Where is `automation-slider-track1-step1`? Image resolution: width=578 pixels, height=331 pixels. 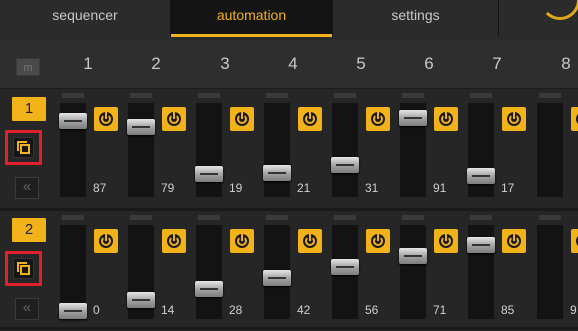
automation-slider-track1-step1 is located at coordinates (73, 150).